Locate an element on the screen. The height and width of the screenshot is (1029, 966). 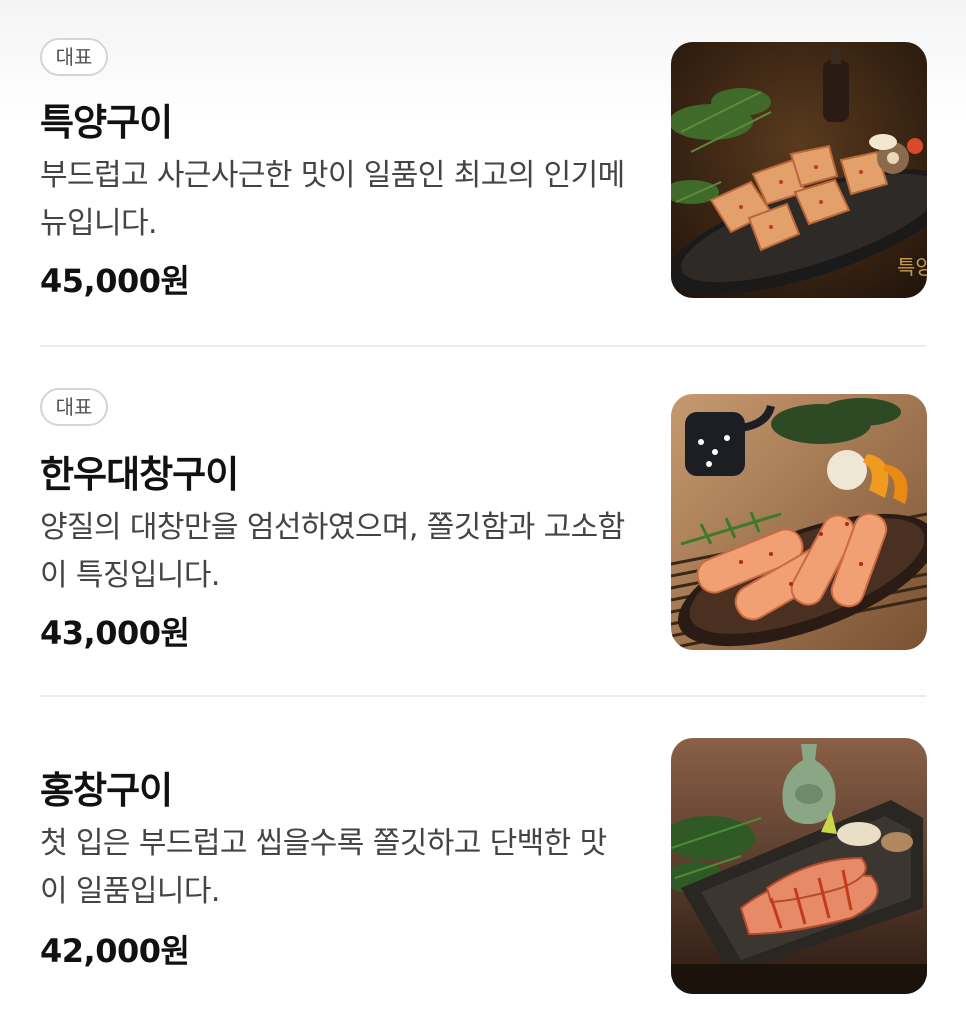
menu-item-description: 양질의 대창만을 엄선하였으며, 쫄깃함과 고소함이 특징입니다. is located at coordinates (332, 551).